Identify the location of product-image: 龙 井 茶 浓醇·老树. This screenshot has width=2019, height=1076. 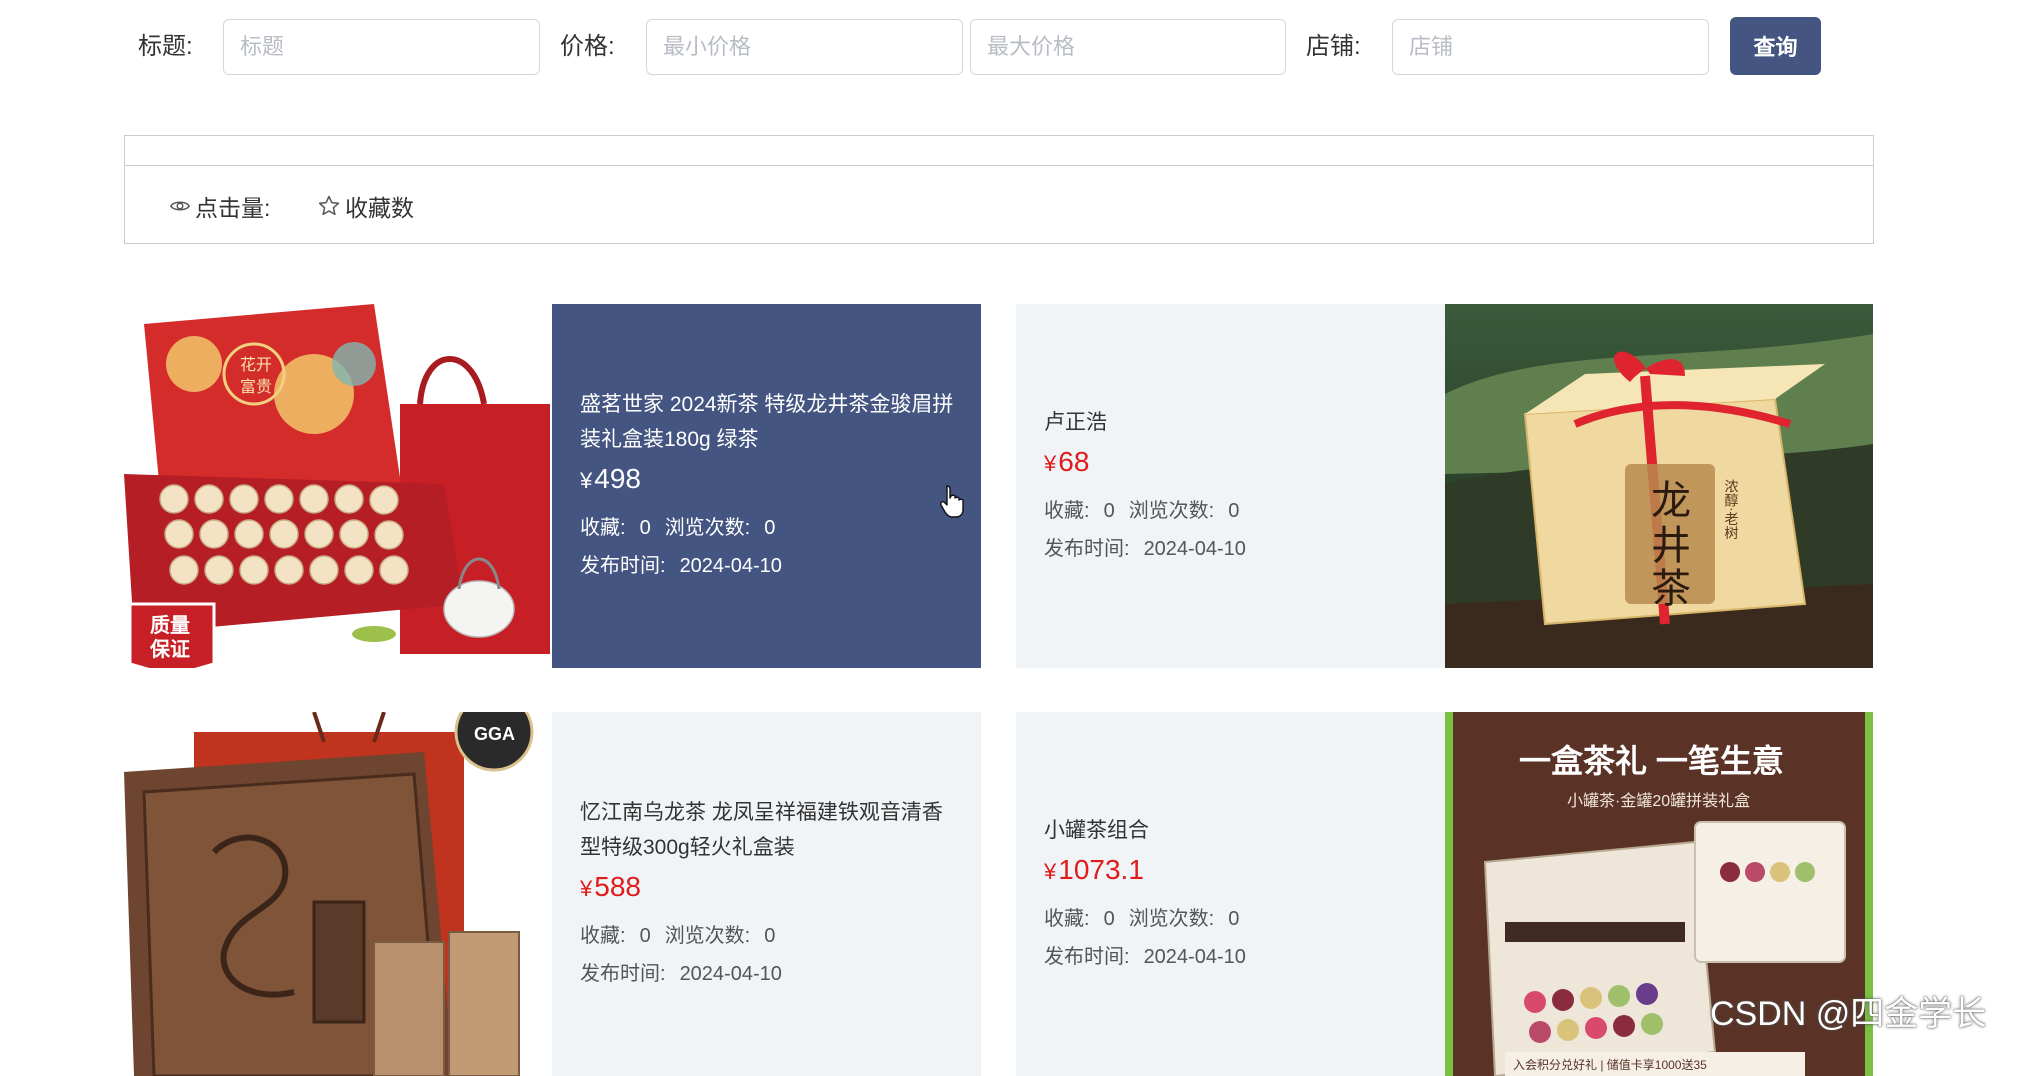
(1659, 486).